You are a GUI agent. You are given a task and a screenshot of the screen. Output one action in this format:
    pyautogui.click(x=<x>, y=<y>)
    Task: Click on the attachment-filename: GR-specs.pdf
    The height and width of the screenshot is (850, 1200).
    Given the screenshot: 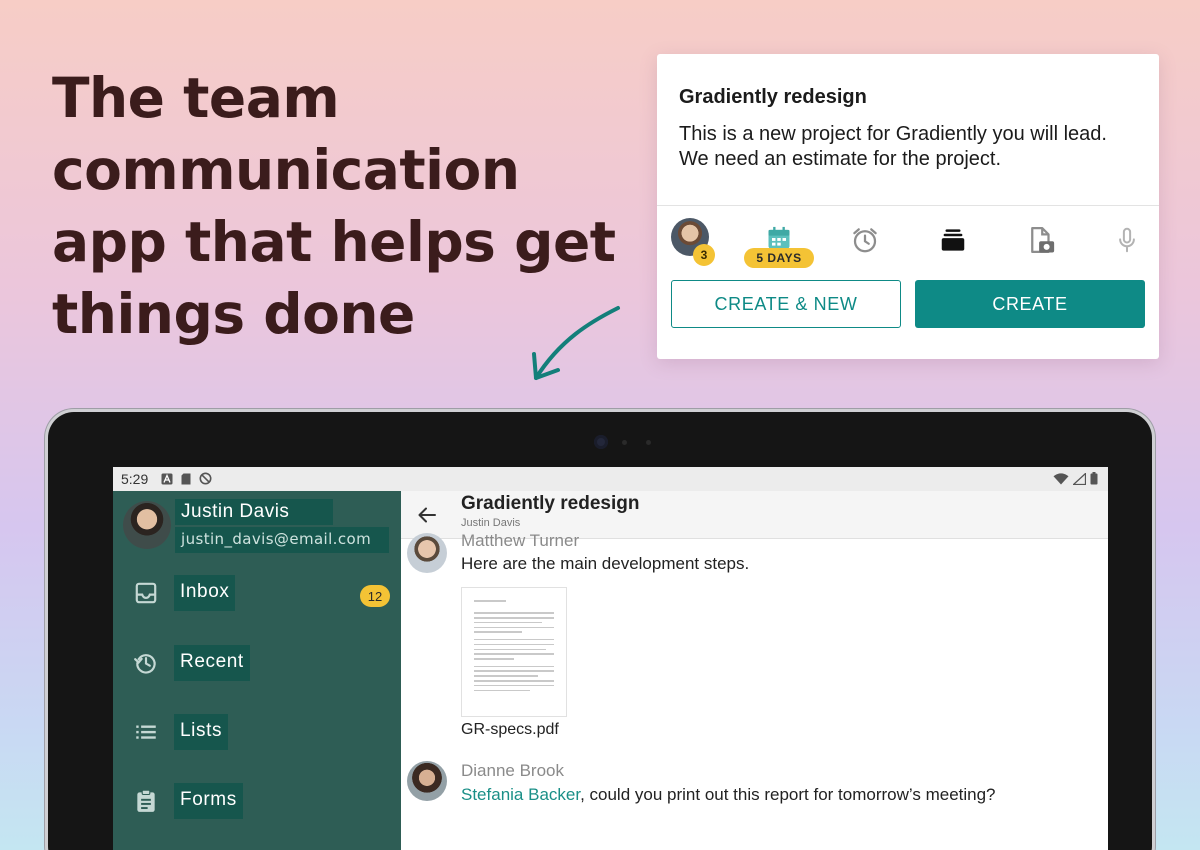 What is the action you would take?
    pyautogui.click(x=510, y=730)
    